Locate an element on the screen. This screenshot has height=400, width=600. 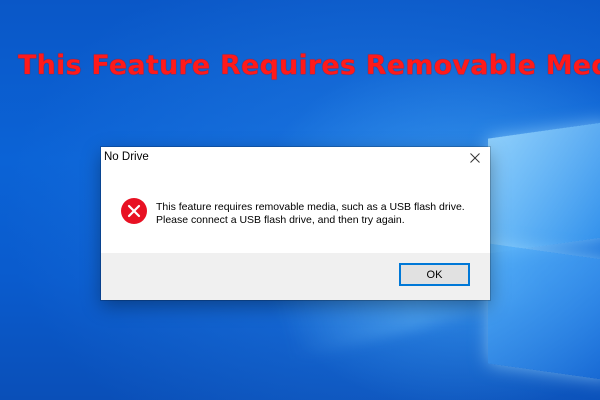
close-icon is located at coordinates (475, 158).